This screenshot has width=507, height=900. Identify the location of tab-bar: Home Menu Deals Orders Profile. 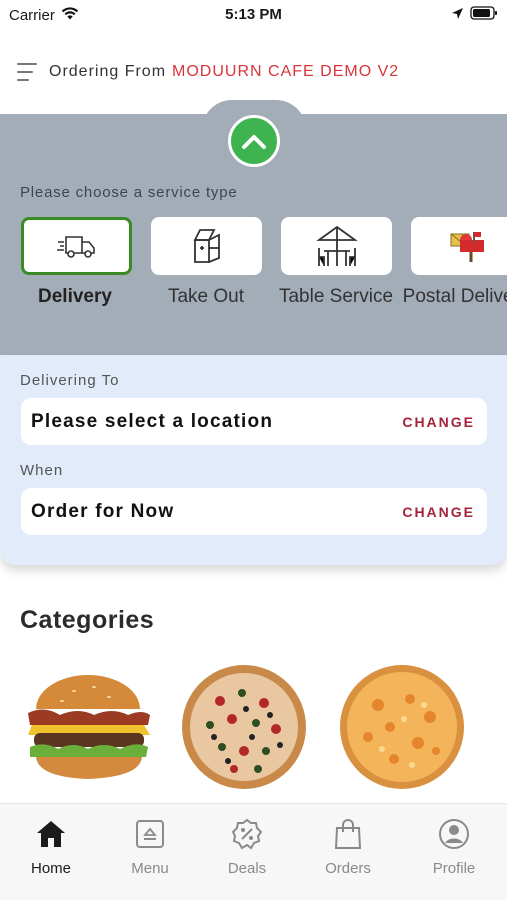
(253, 851).